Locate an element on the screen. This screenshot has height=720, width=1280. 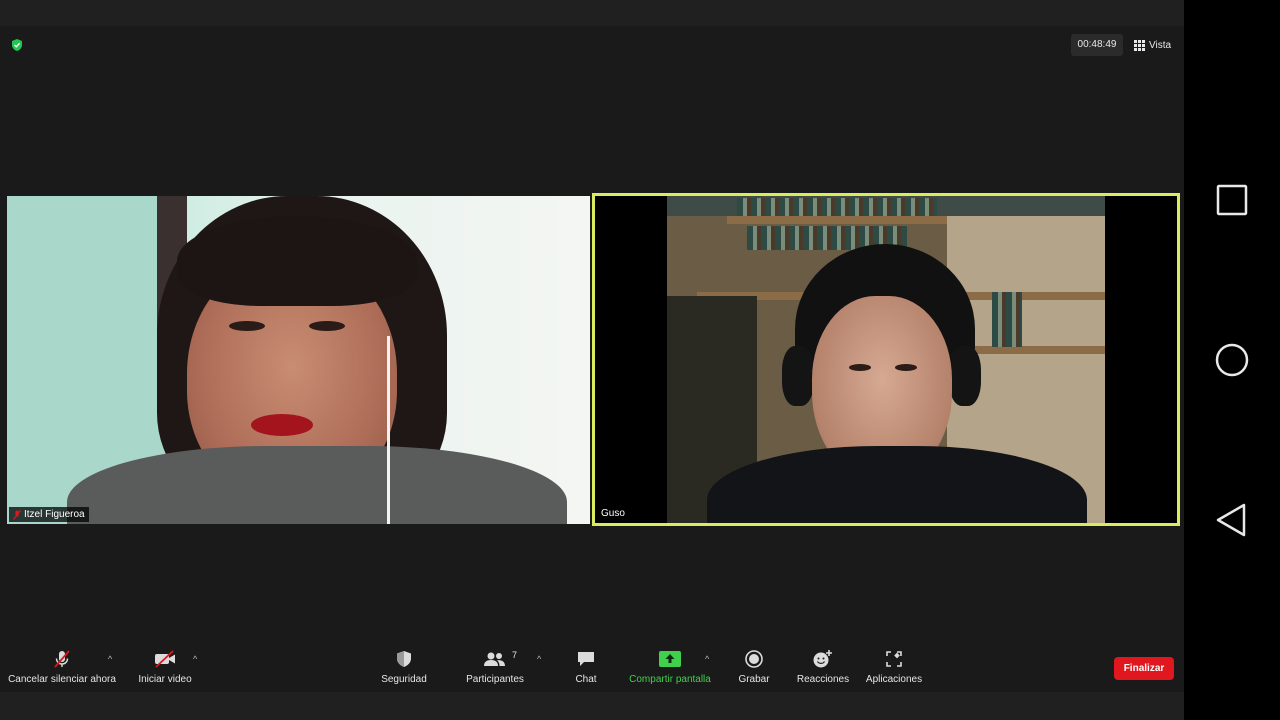
participant-name: Guso is located at coordinates (613, 513).